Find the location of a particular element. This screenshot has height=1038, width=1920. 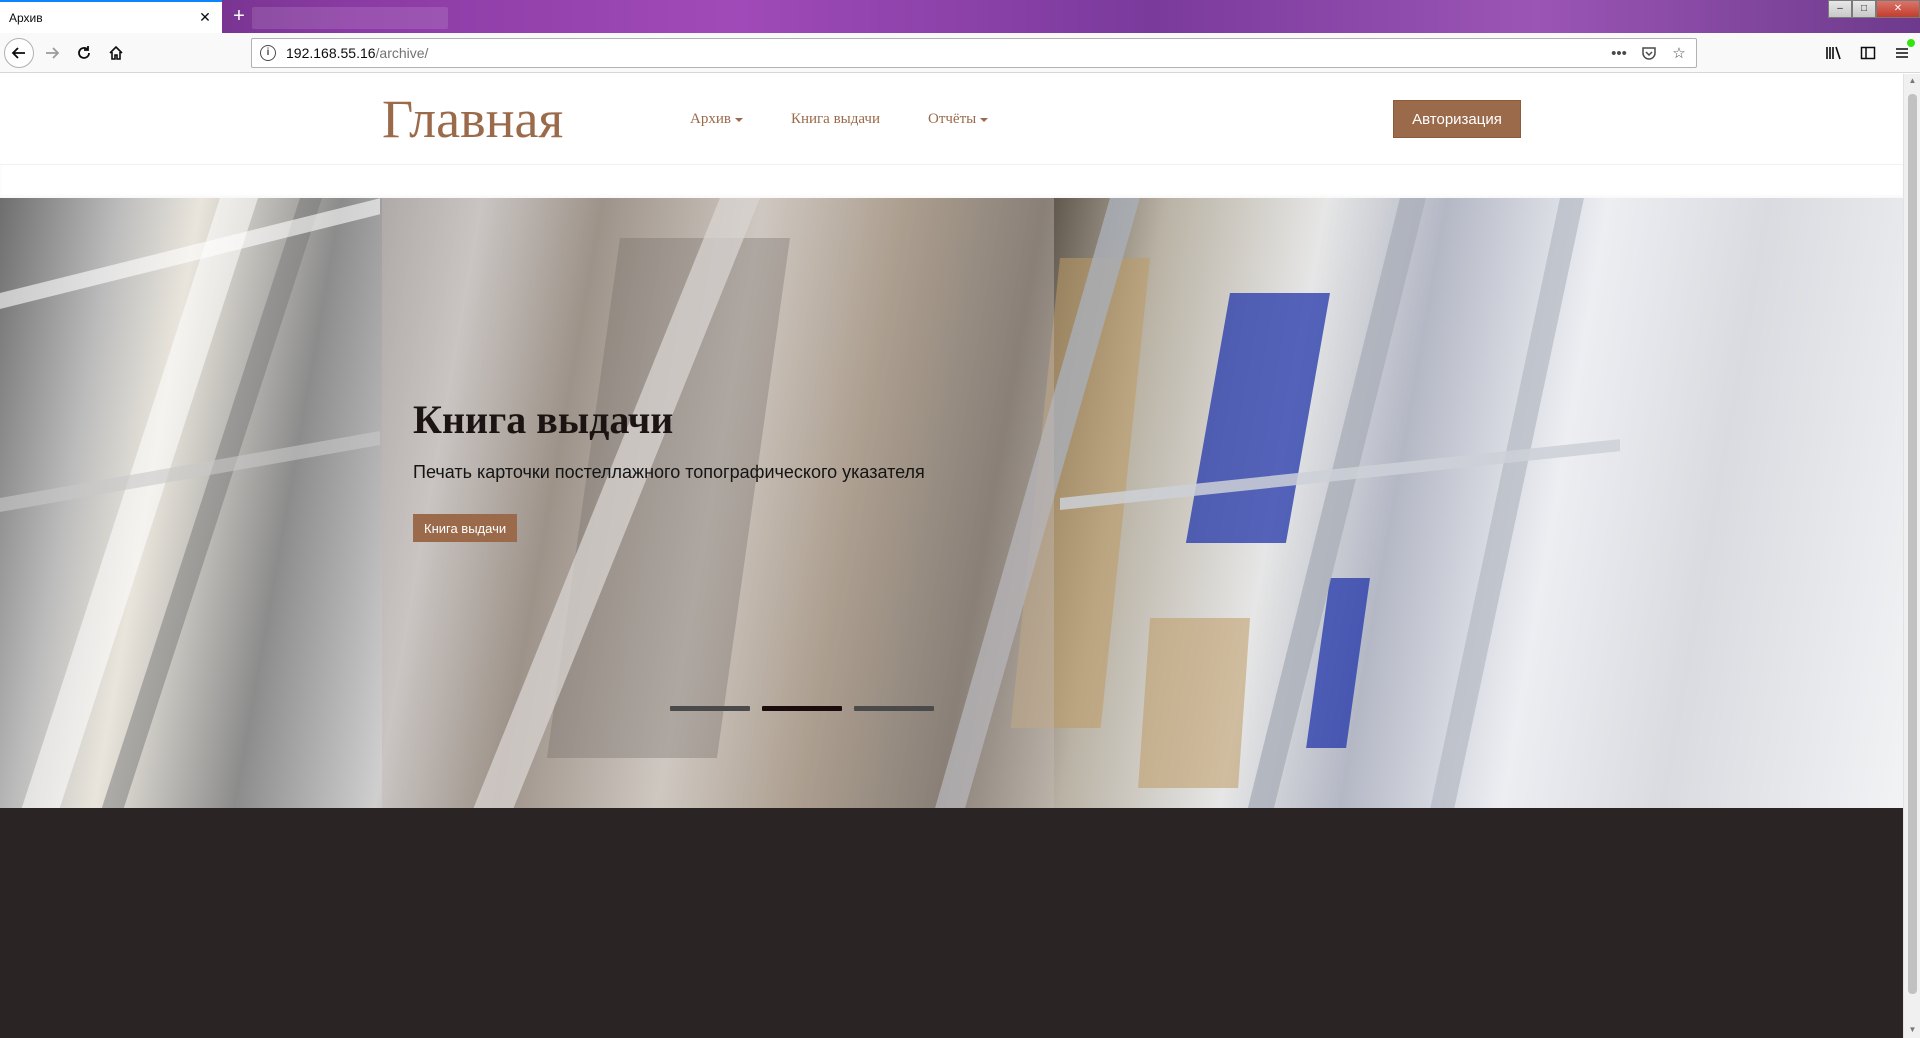

window-close-icon: ✕ is located at coordinates (1898, 9).